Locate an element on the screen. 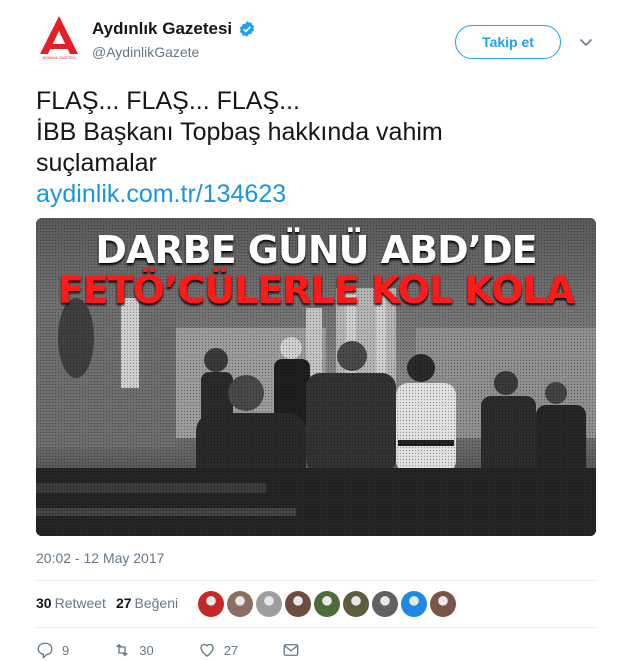 Image resolution: width=634 pixels, height=661 pixels. message-button is located at coordinates (291, 650).